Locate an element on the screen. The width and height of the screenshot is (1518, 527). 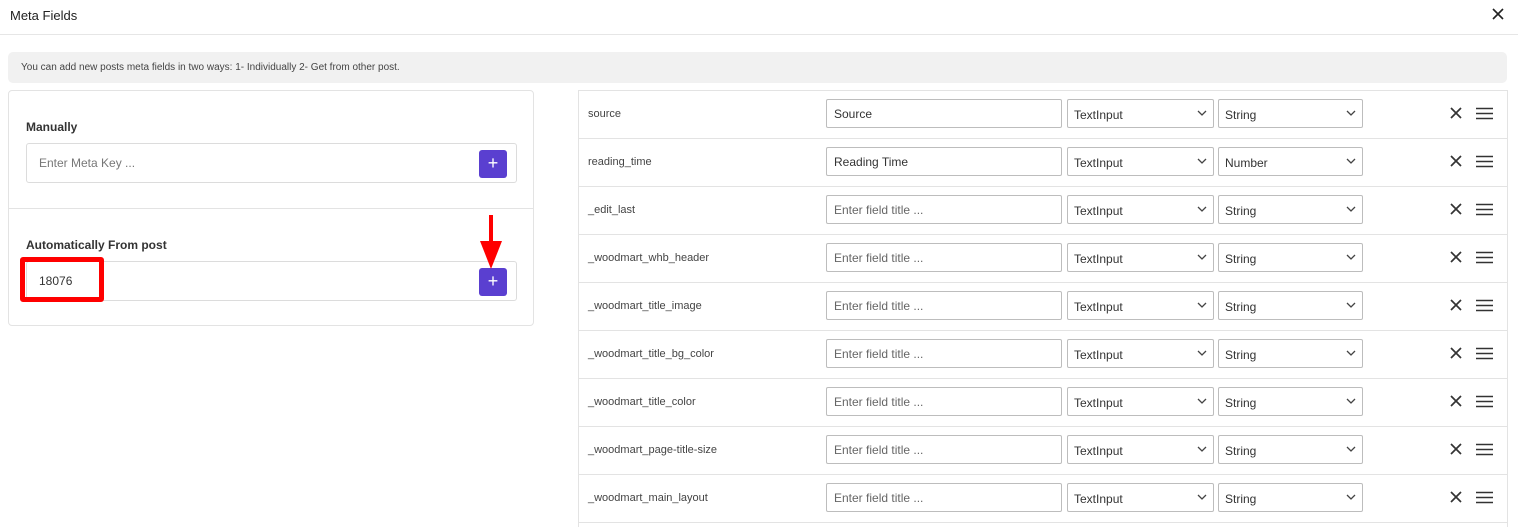
table-row: _woodmart_title_image TextInput String is located at coordinates (1043, 307).